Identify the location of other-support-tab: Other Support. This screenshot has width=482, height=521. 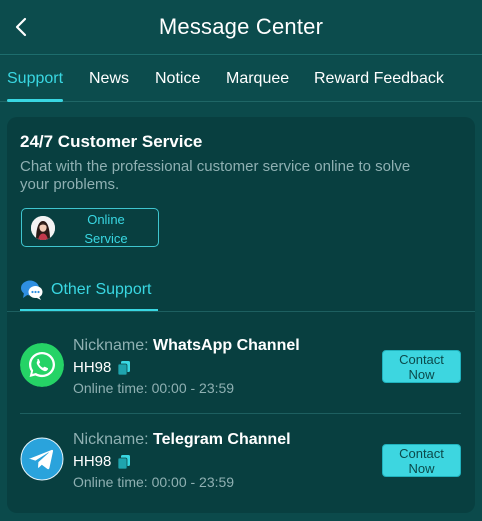
(90, 292).